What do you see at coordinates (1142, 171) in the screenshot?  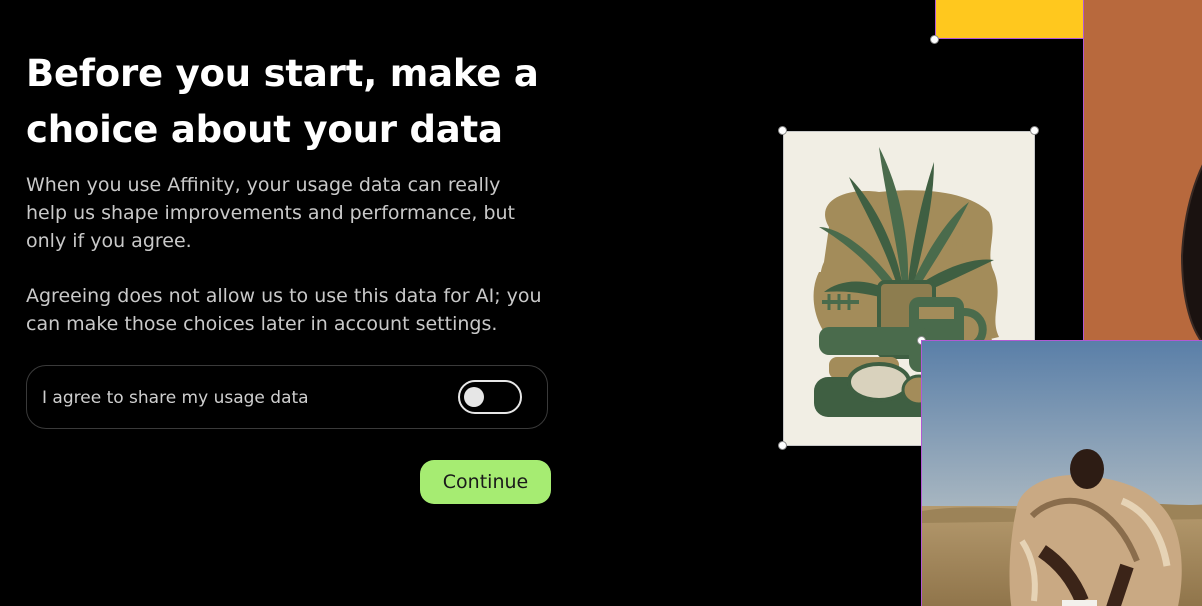 I see `orange-artboard` at bounding box center [1142, 171].